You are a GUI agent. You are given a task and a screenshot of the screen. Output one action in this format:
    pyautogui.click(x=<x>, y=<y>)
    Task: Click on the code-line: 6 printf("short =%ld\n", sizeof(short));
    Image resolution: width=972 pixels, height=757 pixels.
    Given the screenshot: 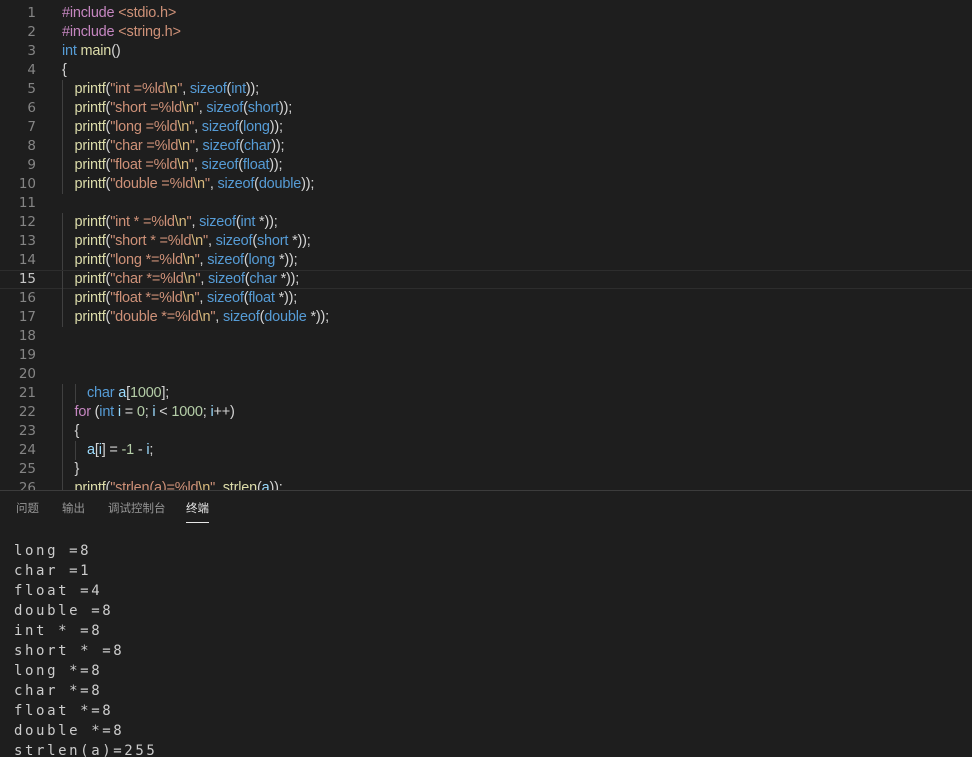 What is the action you would take?
    pyautogui.click(x=486, y=108)
    